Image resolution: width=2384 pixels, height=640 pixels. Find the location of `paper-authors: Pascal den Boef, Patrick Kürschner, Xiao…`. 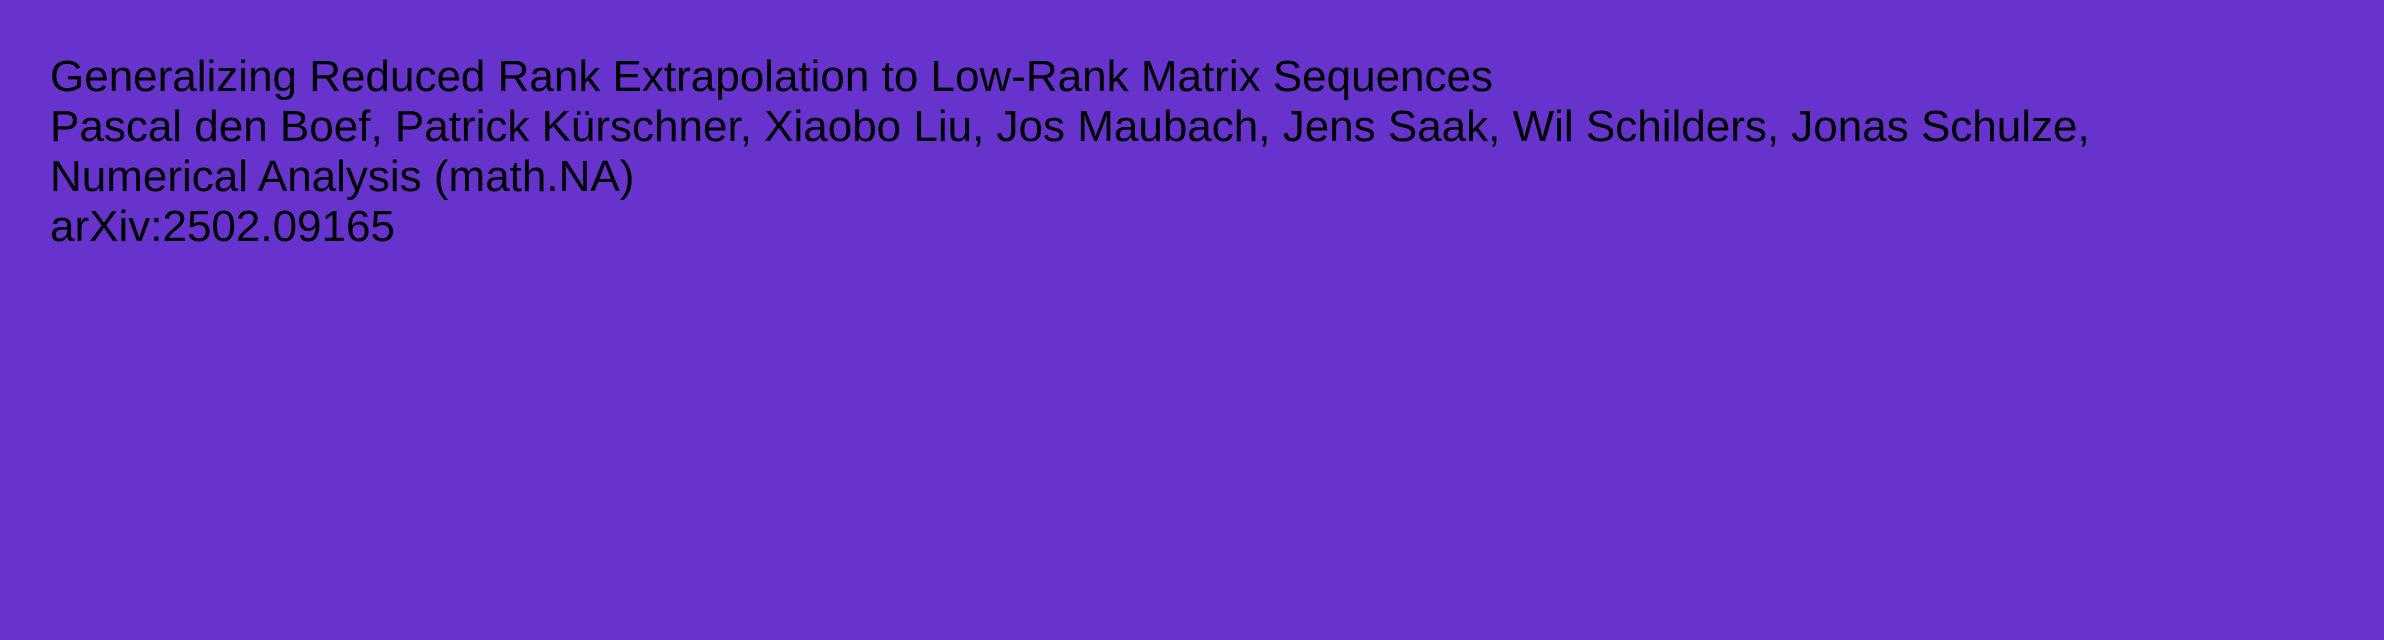

paper-authors: Pascal den Boef, Patrick Kürschner, Xiao… is located at coordinates (1070, 126).